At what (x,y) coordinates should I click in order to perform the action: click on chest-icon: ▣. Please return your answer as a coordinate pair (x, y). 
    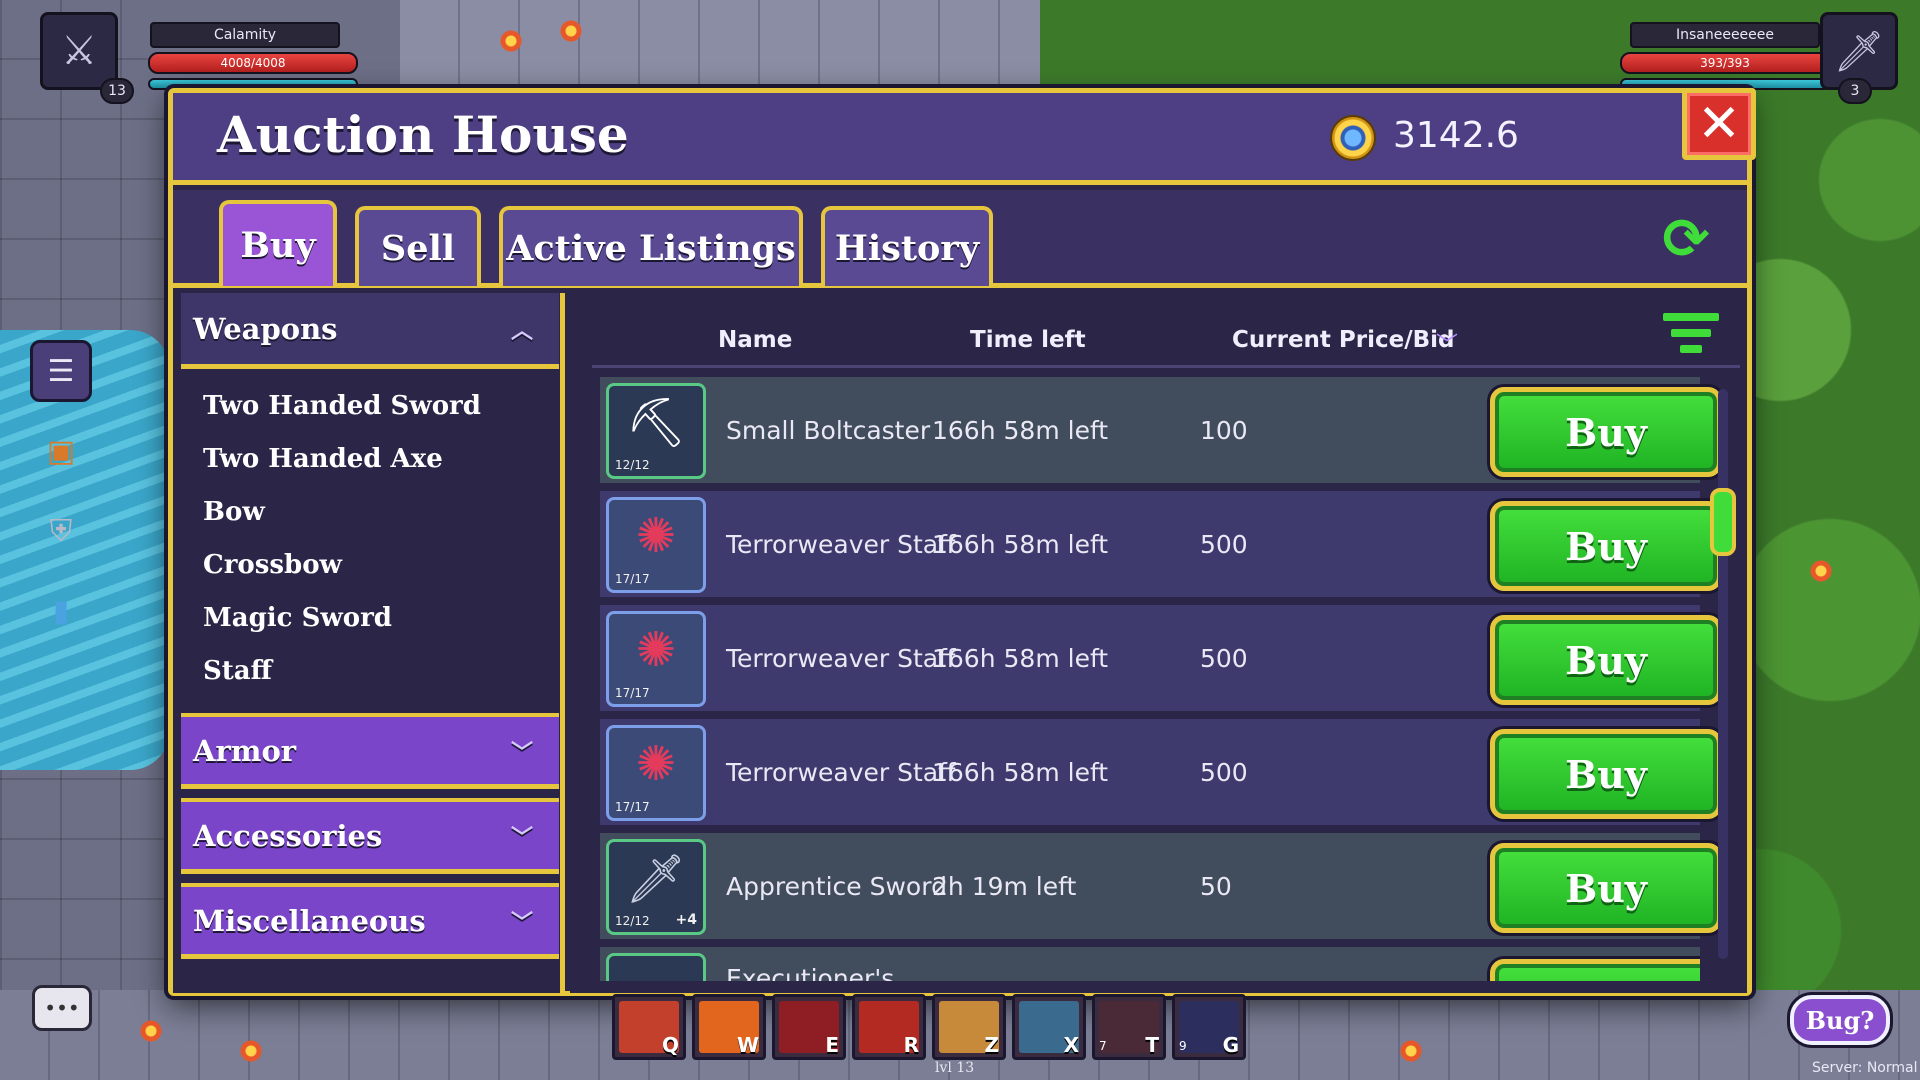
    Looking at the image, I should click on (61, 451).